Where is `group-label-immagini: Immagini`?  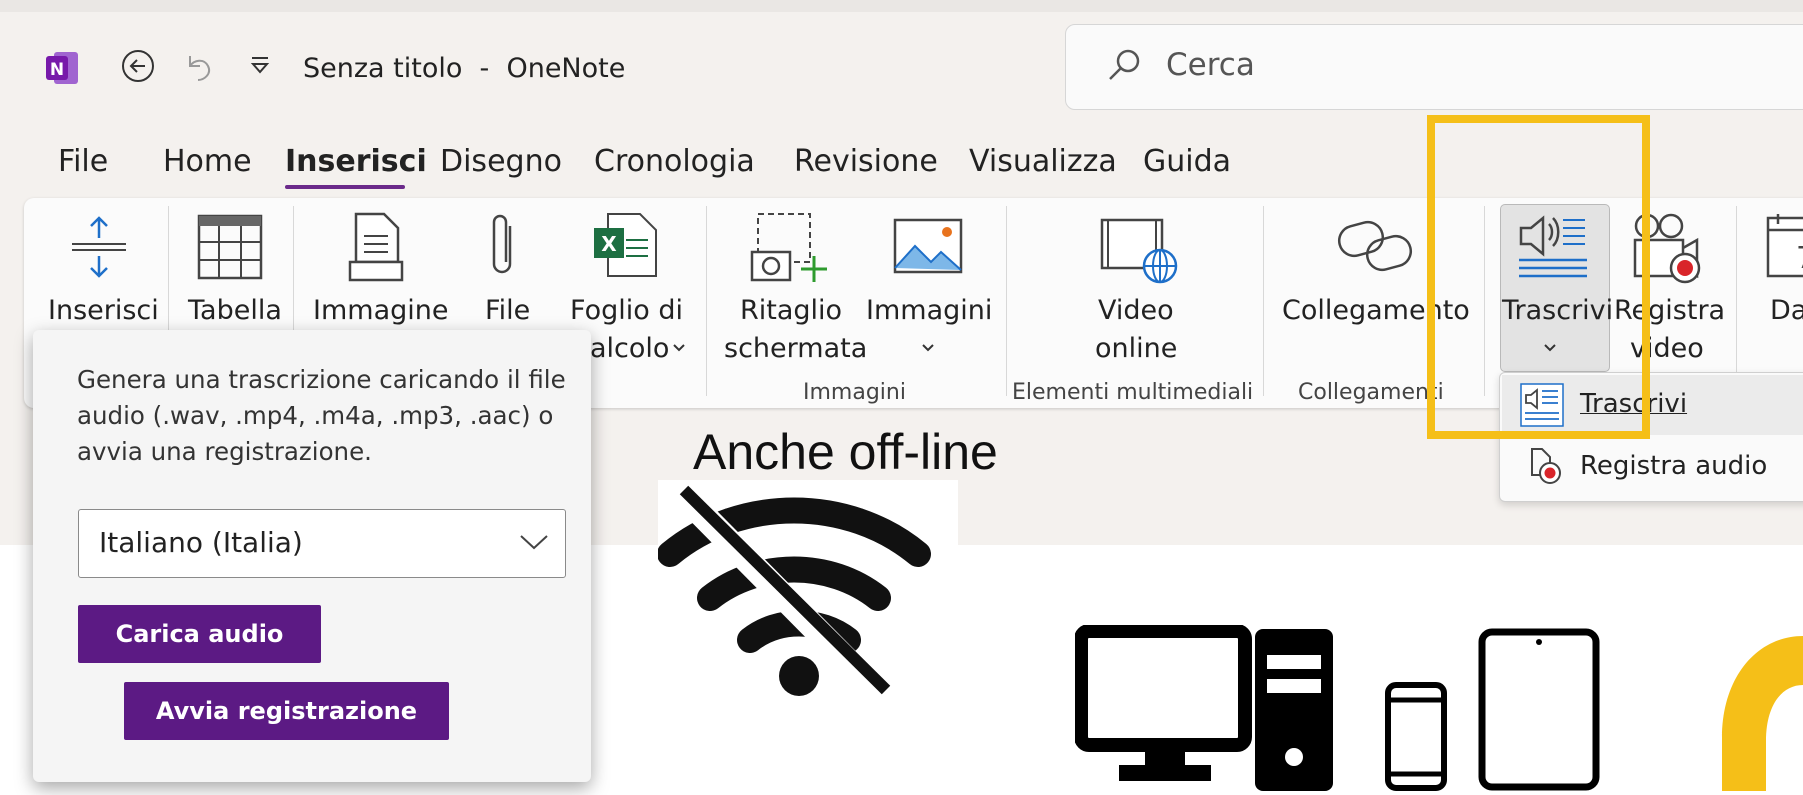
group-label-immagini: Immagini is located at coordinates (854, 392).